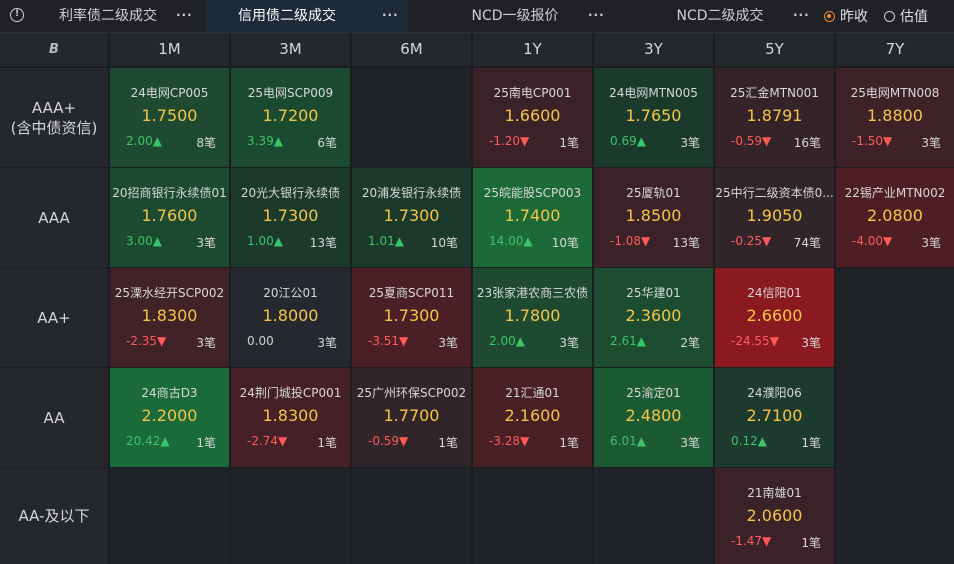 This screenshot has width=954, height=564. I want to click on radio-valuation: 估值, so click(906, 16).